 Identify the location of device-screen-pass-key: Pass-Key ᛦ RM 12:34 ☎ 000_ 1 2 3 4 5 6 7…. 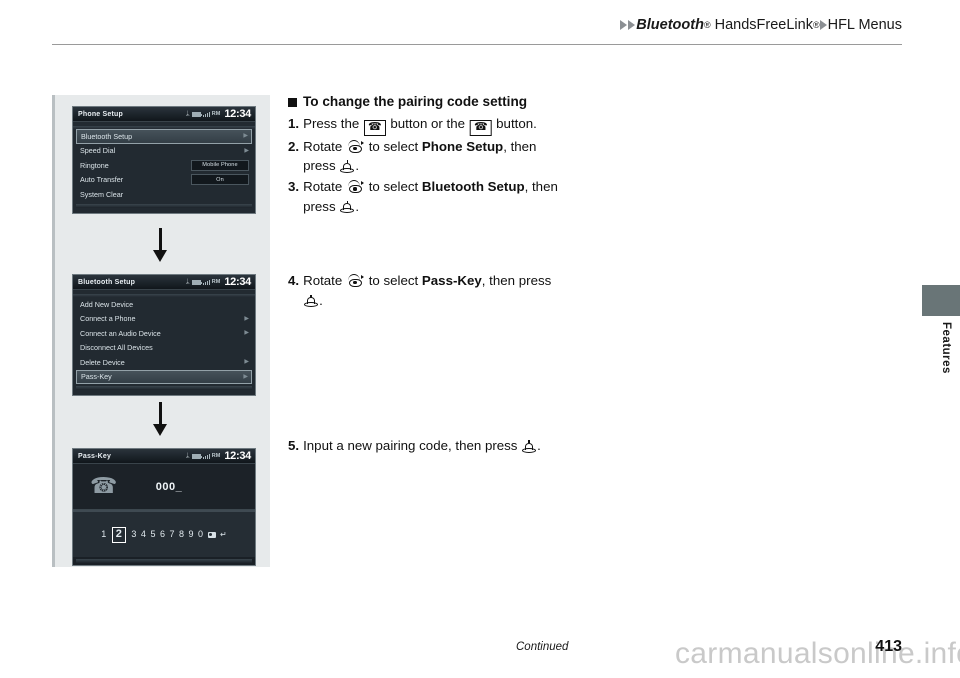
(164, 507).